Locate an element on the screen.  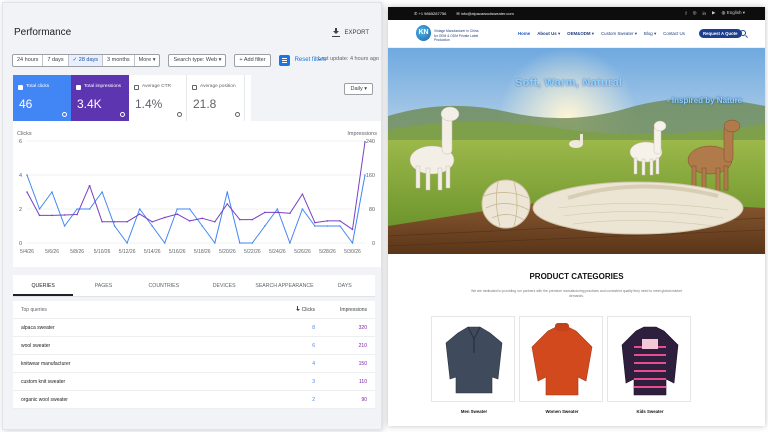
metric-card-total-impressions: Total impressions 3.4K is located at coordinates (100, 98).